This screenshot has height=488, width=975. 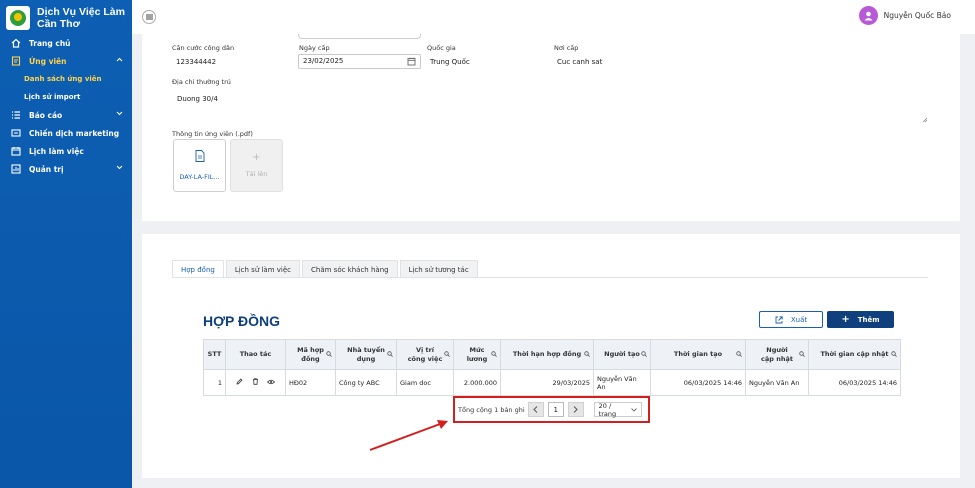 What do you see at coordinates (408, 435) in the screenshot?
I see `annotation-arrow-icon` at bounding box center [408, 435].